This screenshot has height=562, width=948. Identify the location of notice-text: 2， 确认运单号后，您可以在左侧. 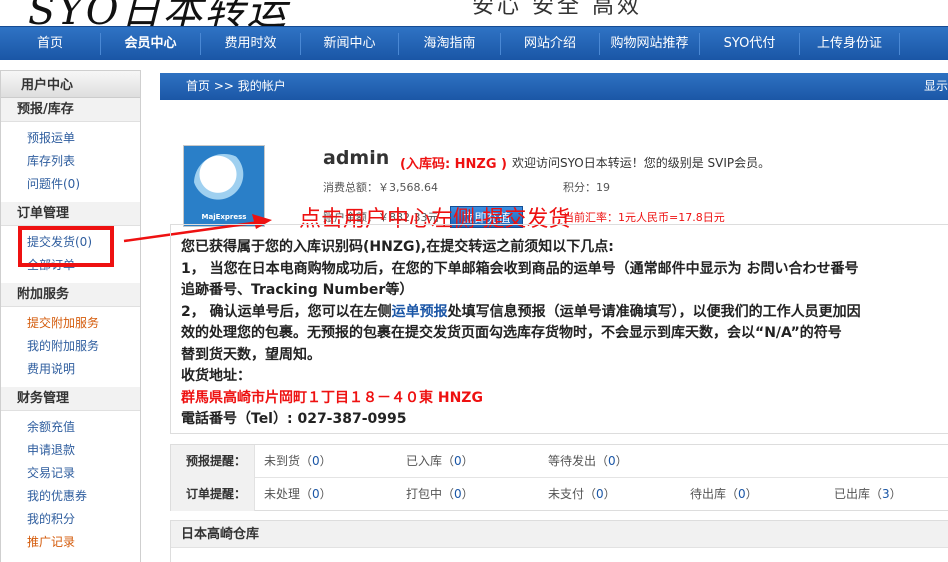
(286, 311).